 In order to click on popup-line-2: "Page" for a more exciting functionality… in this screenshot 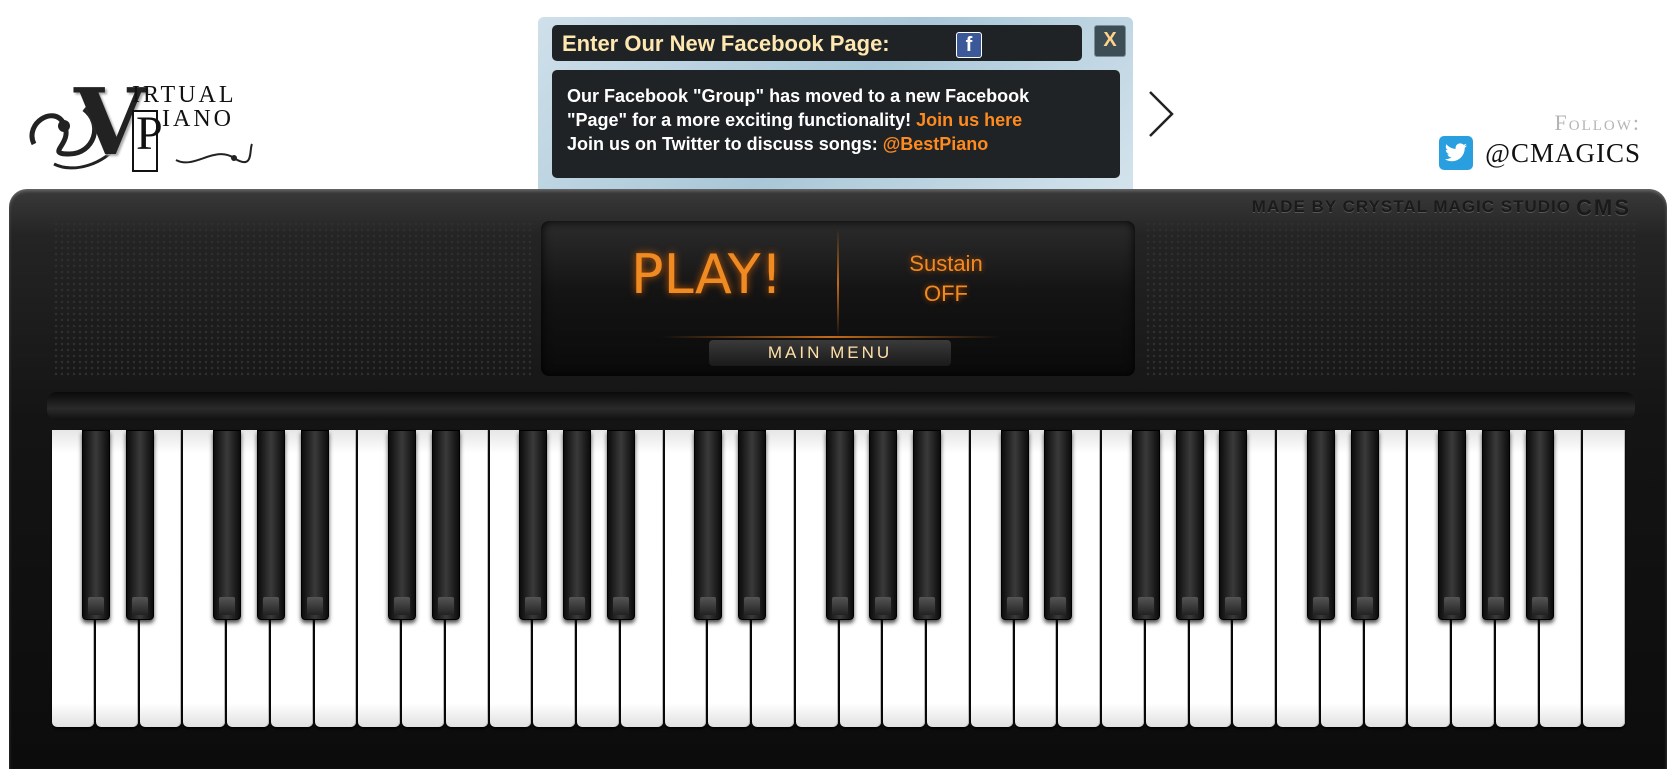, I will do `click(843, 120)`.